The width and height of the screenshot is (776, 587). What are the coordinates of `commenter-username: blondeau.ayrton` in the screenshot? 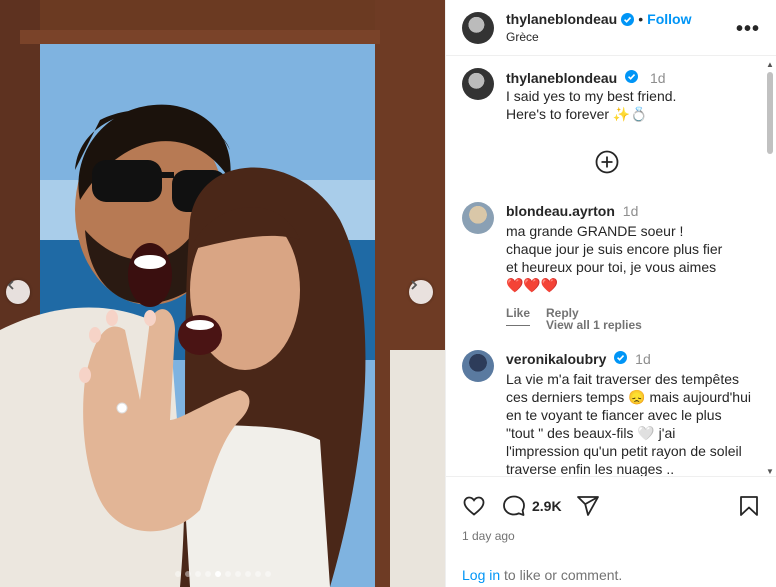 It's located at (560, 211).